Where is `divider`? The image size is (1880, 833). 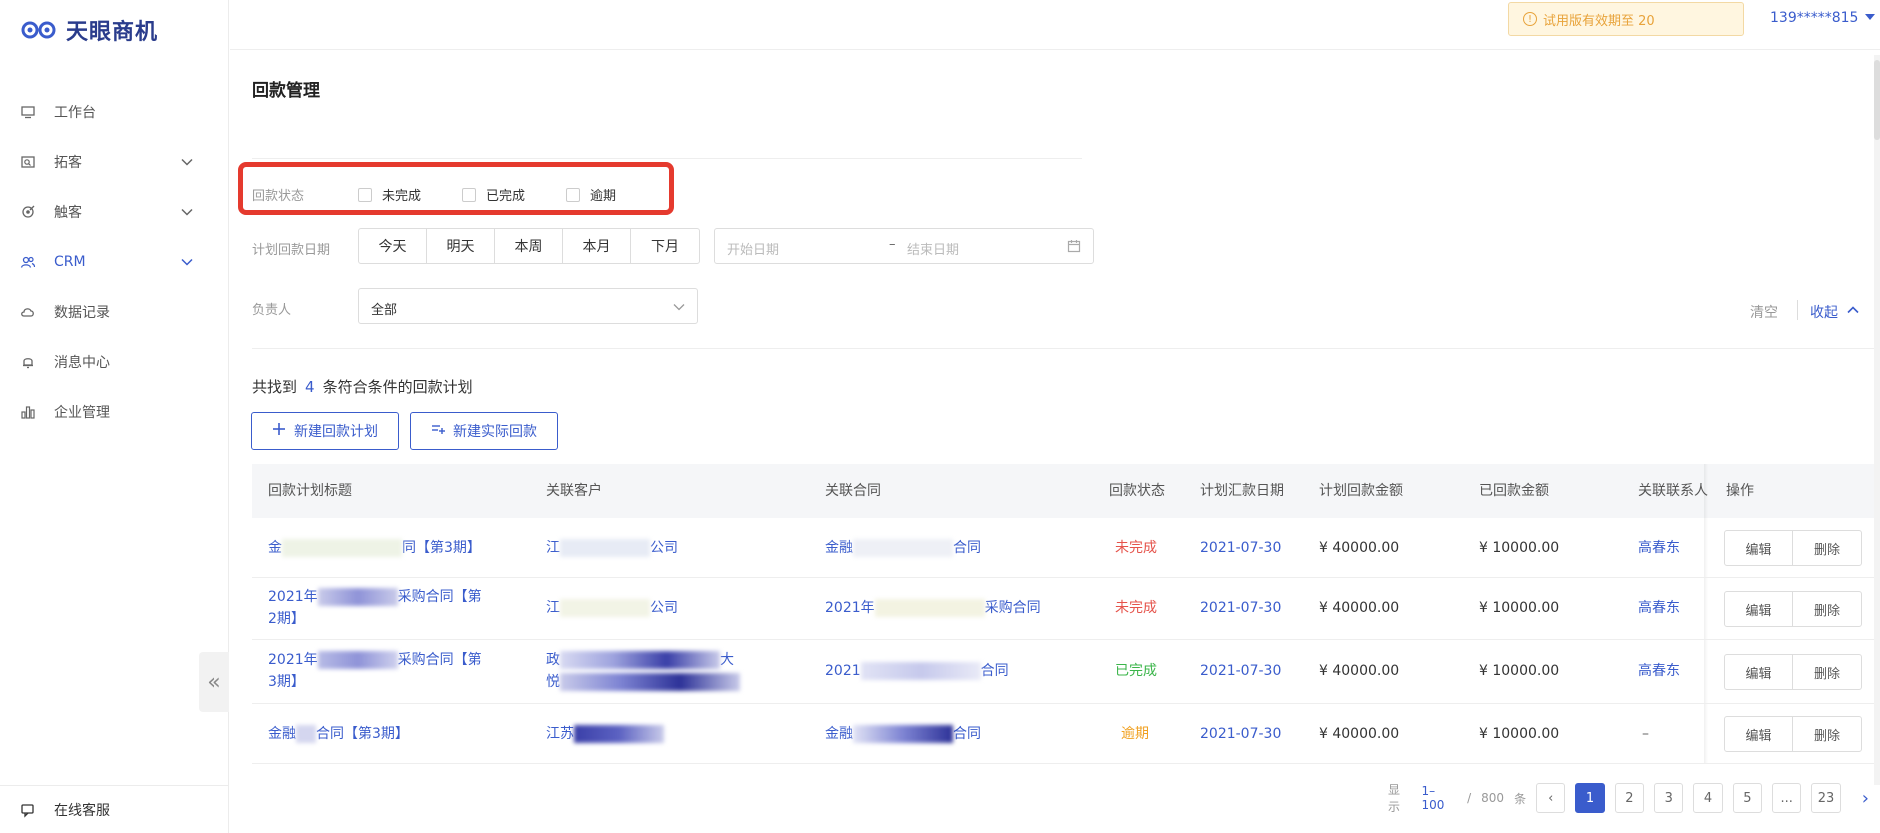
divider is located at coordinates (667, 158).